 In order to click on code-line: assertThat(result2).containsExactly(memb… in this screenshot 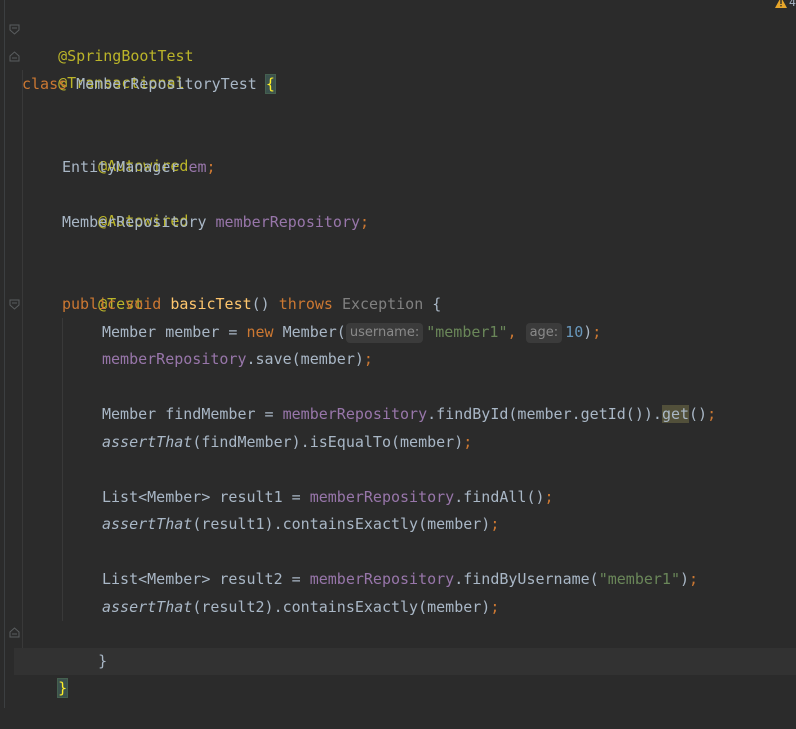, I will do `click(300, 607)`.